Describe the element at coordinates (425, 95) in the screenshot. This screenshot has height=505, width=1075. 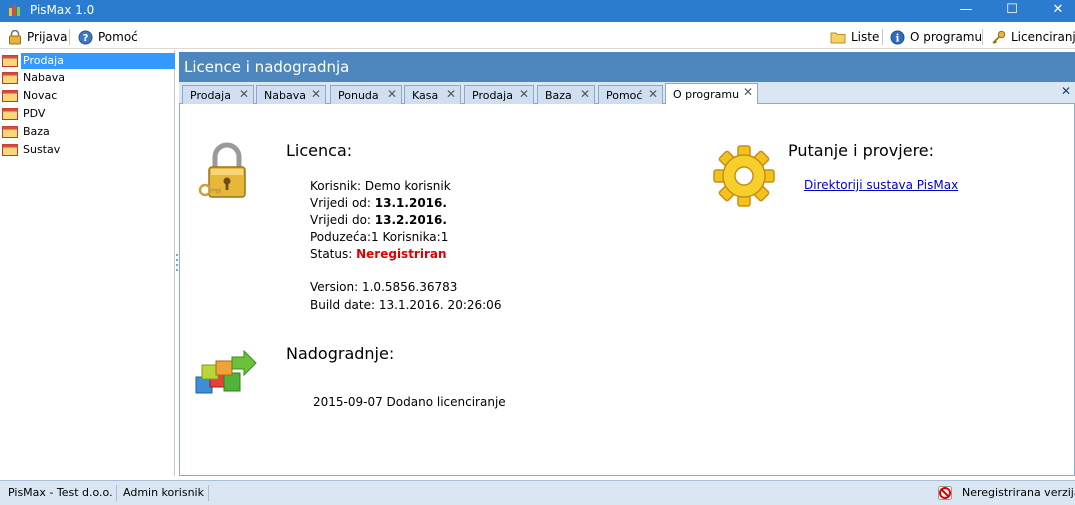
I see `tab-label: Kasa` at that location.